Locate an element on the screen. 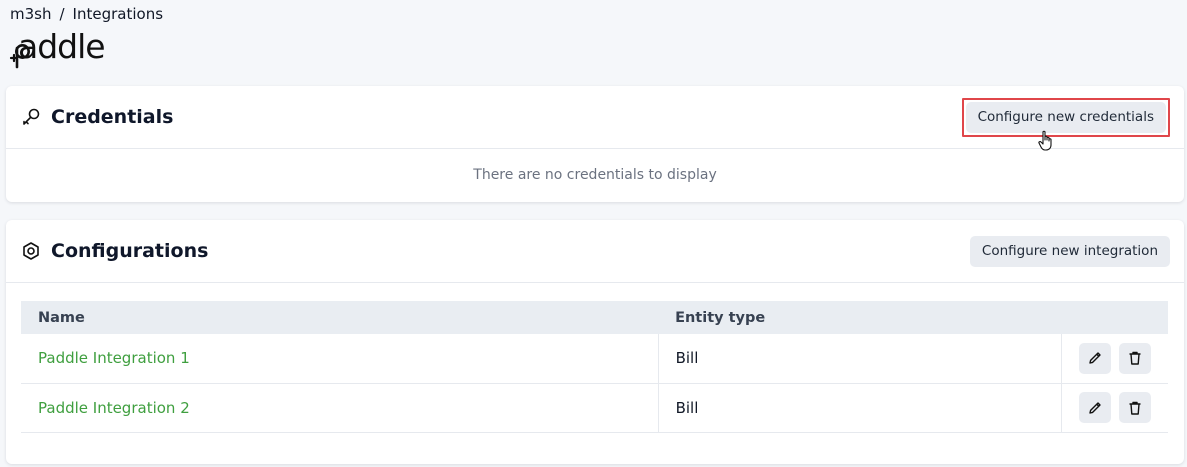 This screenshot has height=467, width=1187. configurations-header: Configurations Configure new integration is located at coordinates (595, 251).